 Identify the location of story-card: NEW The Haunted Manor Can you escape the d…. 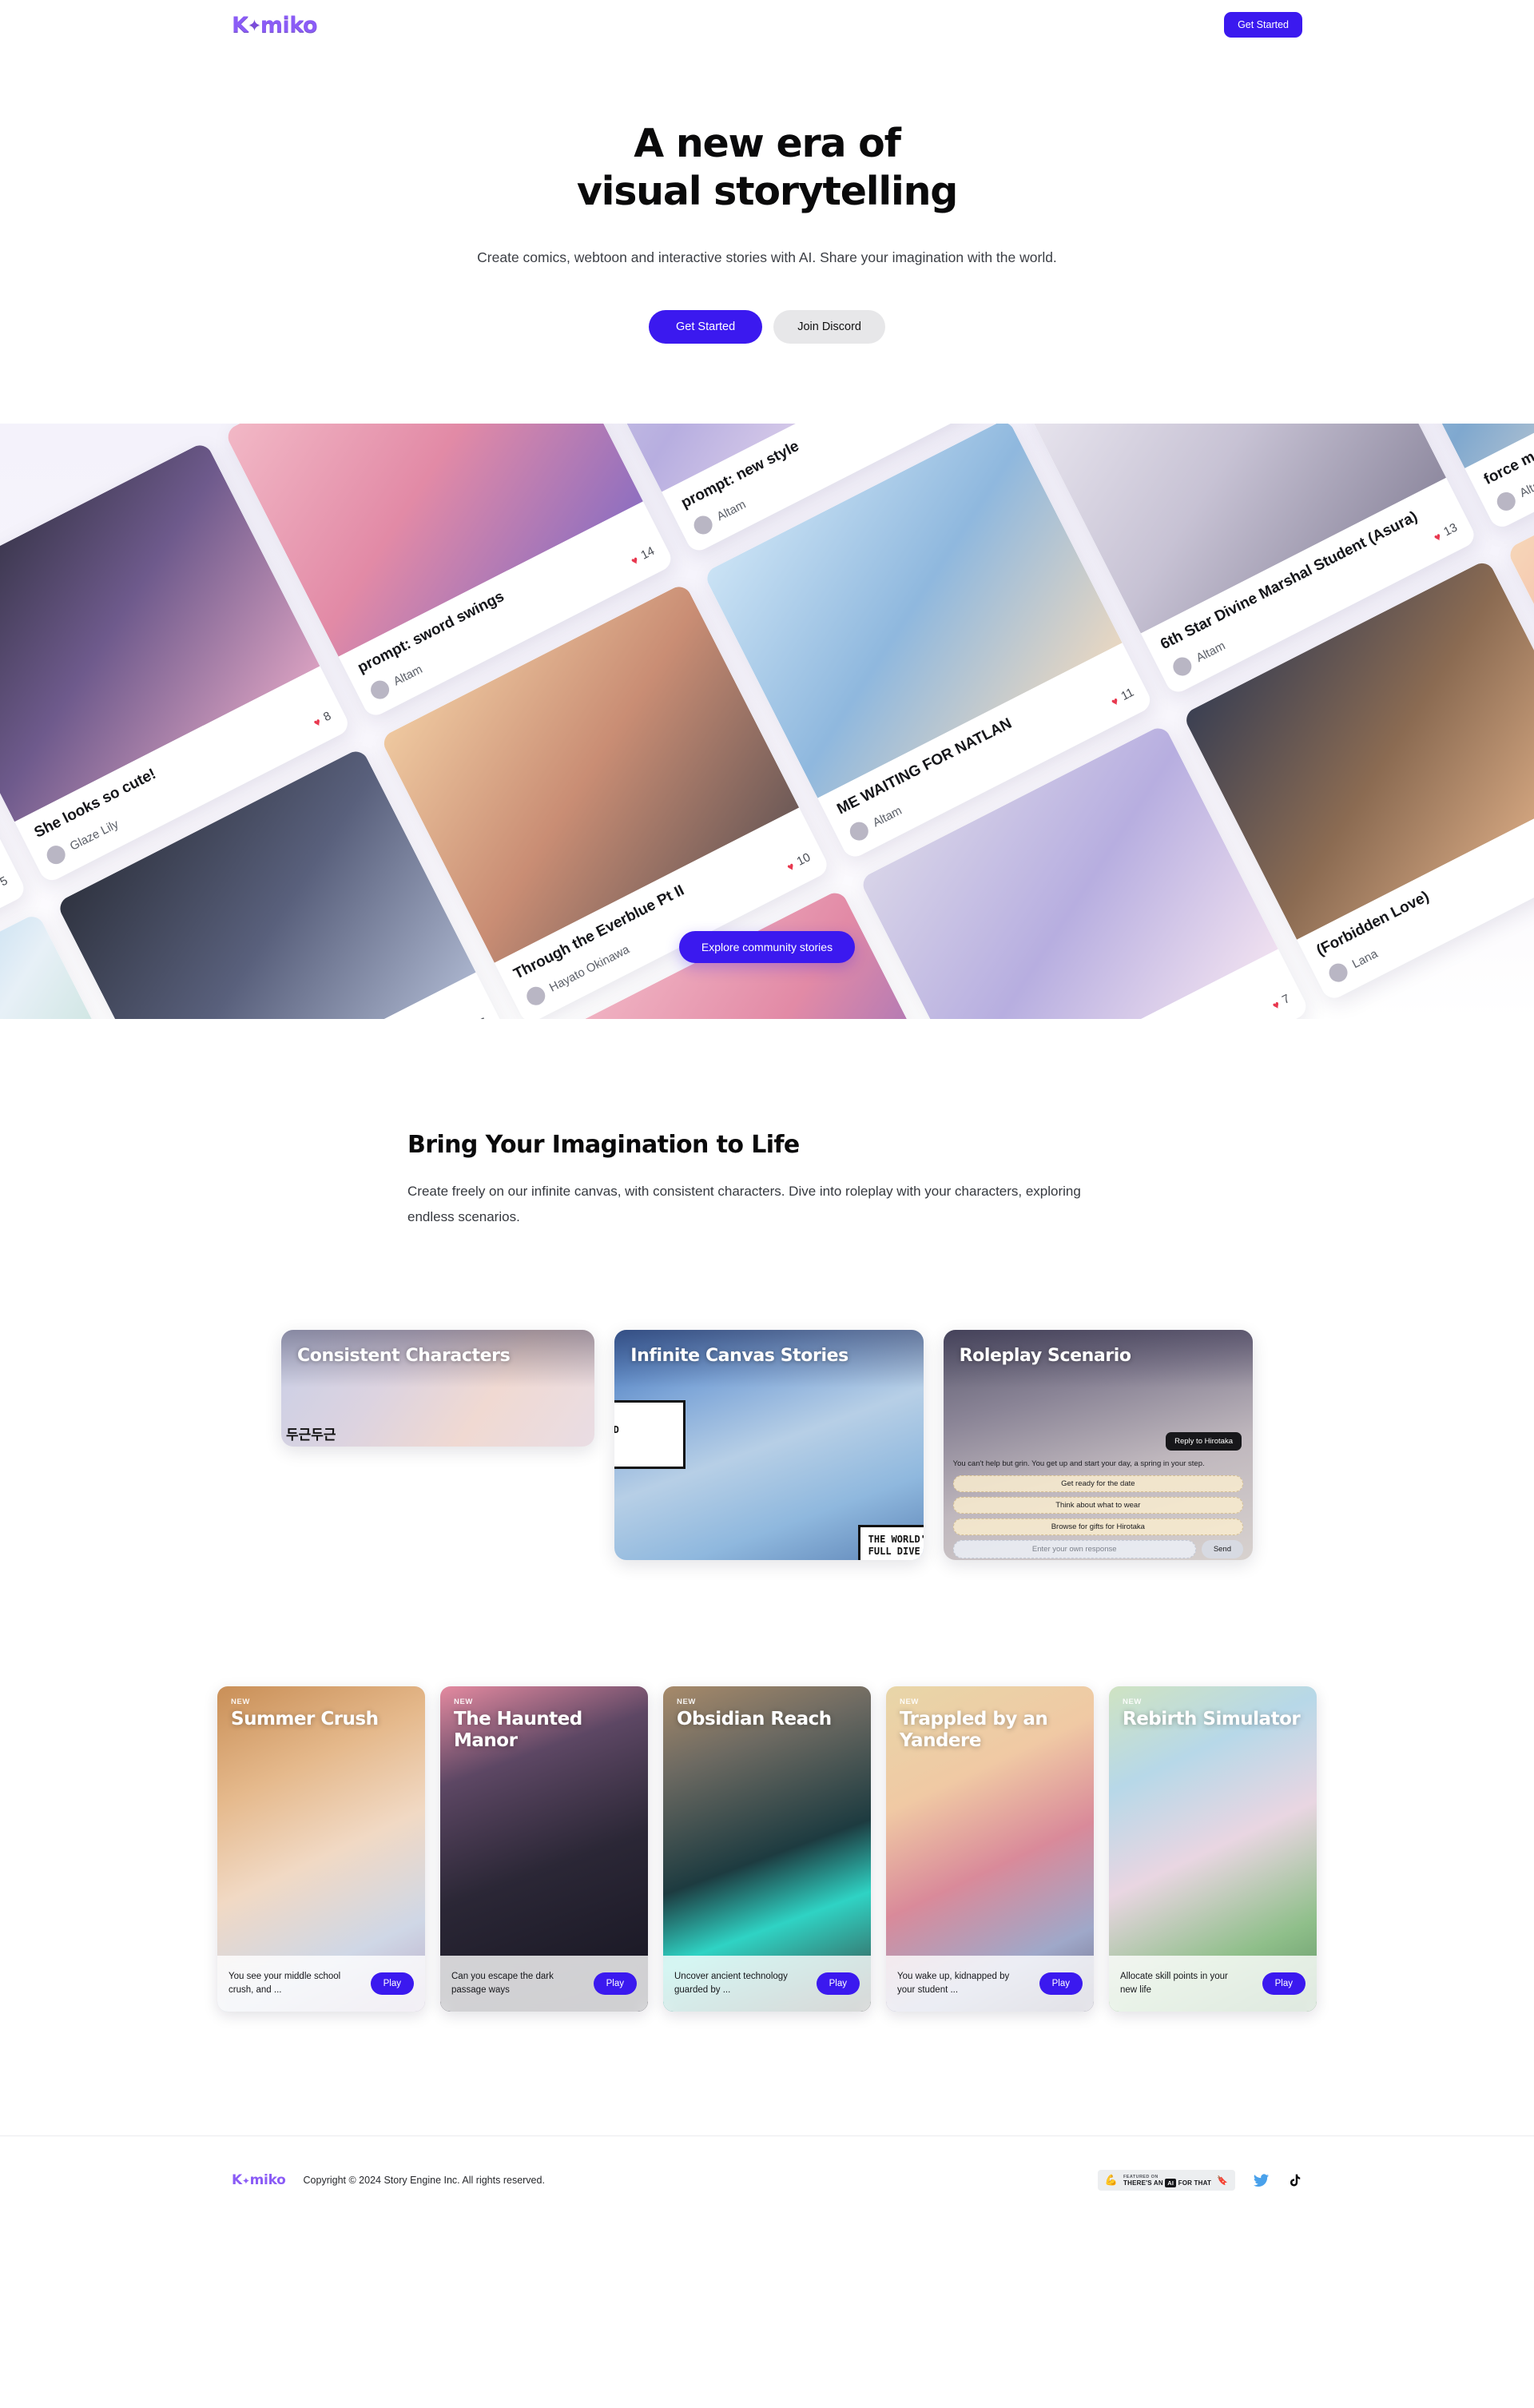
(544, 1849).